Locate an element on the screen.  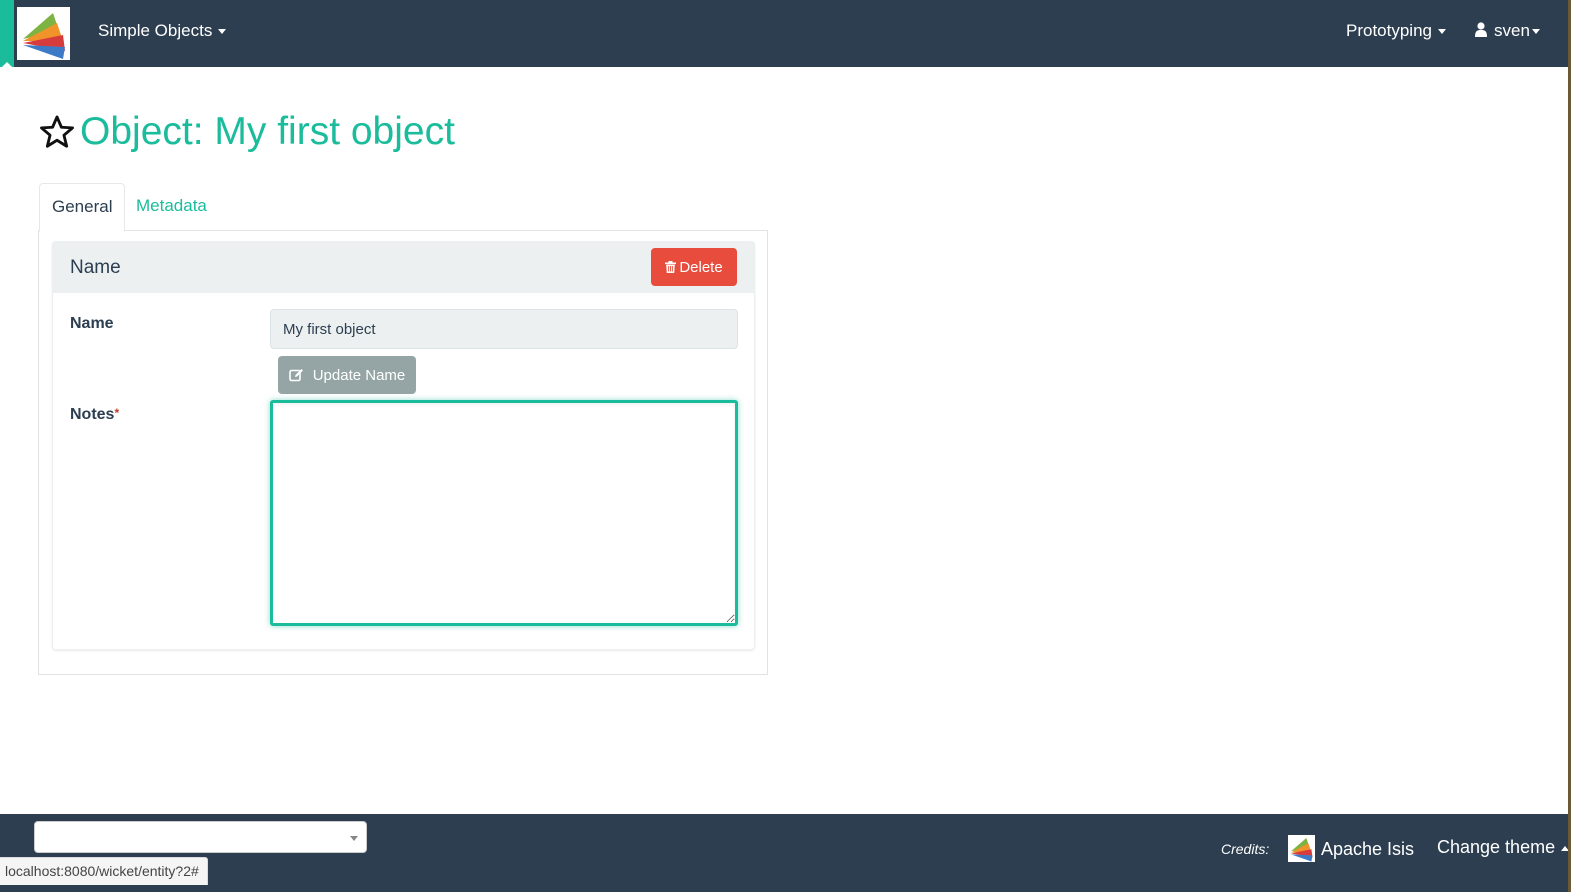
window-edge is located at coordinates (1575, 446).